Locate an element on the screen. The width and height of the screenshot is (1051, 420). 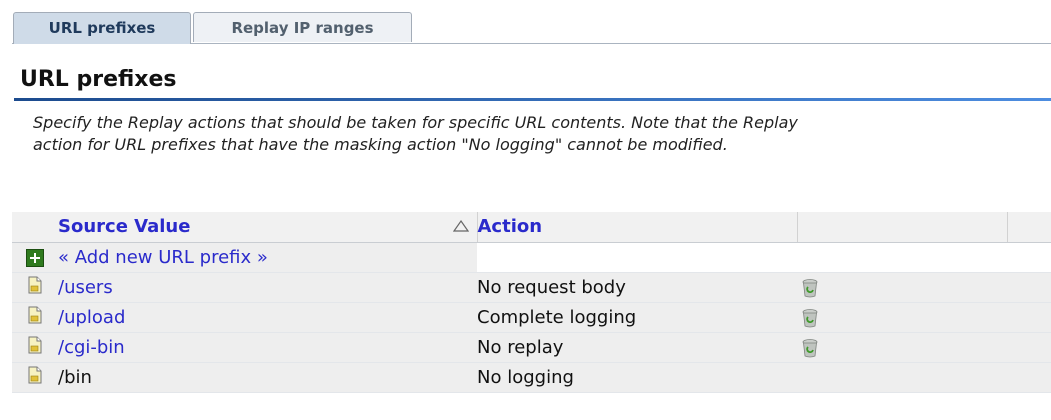
column-header-source-value: Source Value is located at coordinates (268, 227).